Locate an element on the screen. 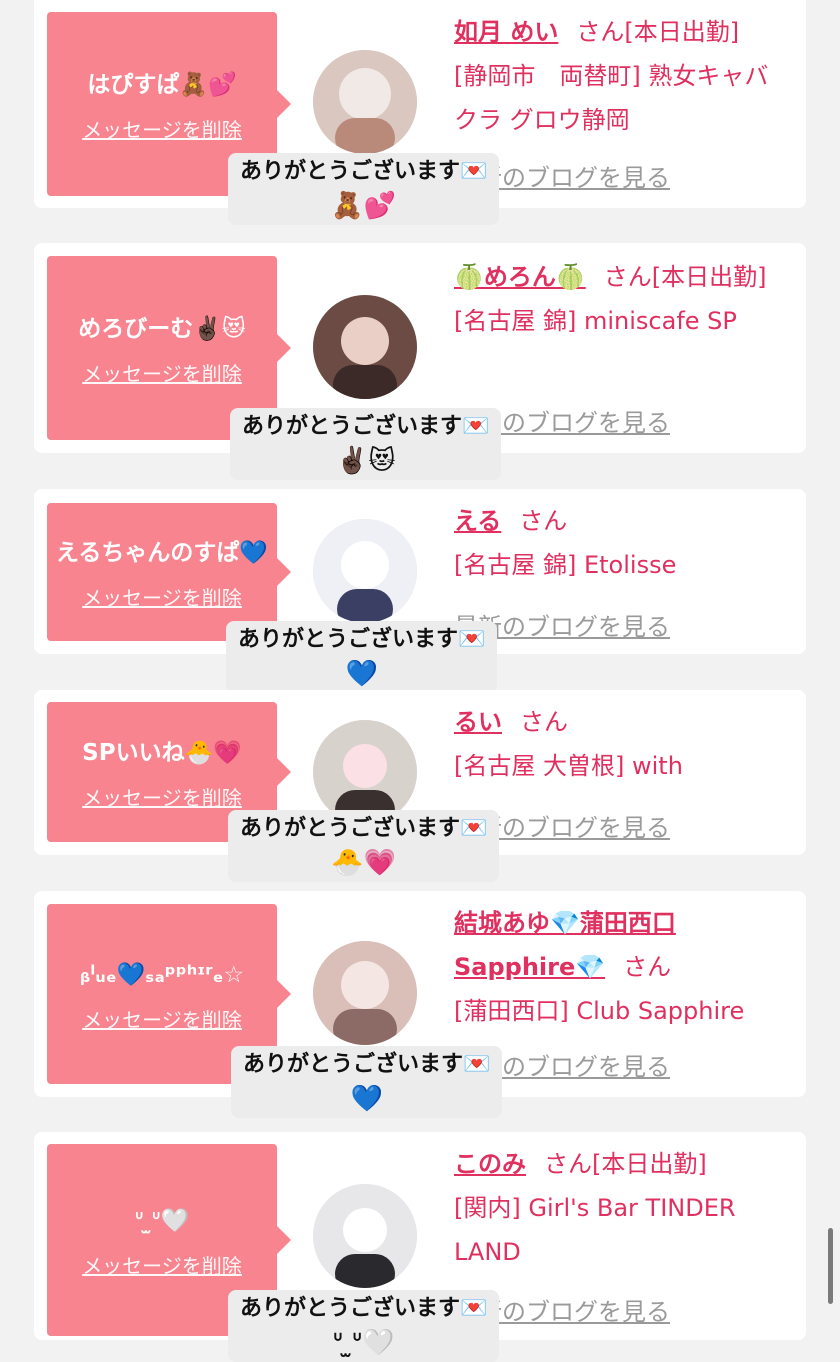 This screenshot has height=1362, width=840. reply-bubble: ありがとうございます💌 🐣💗 is located at coordinates (364, 846).